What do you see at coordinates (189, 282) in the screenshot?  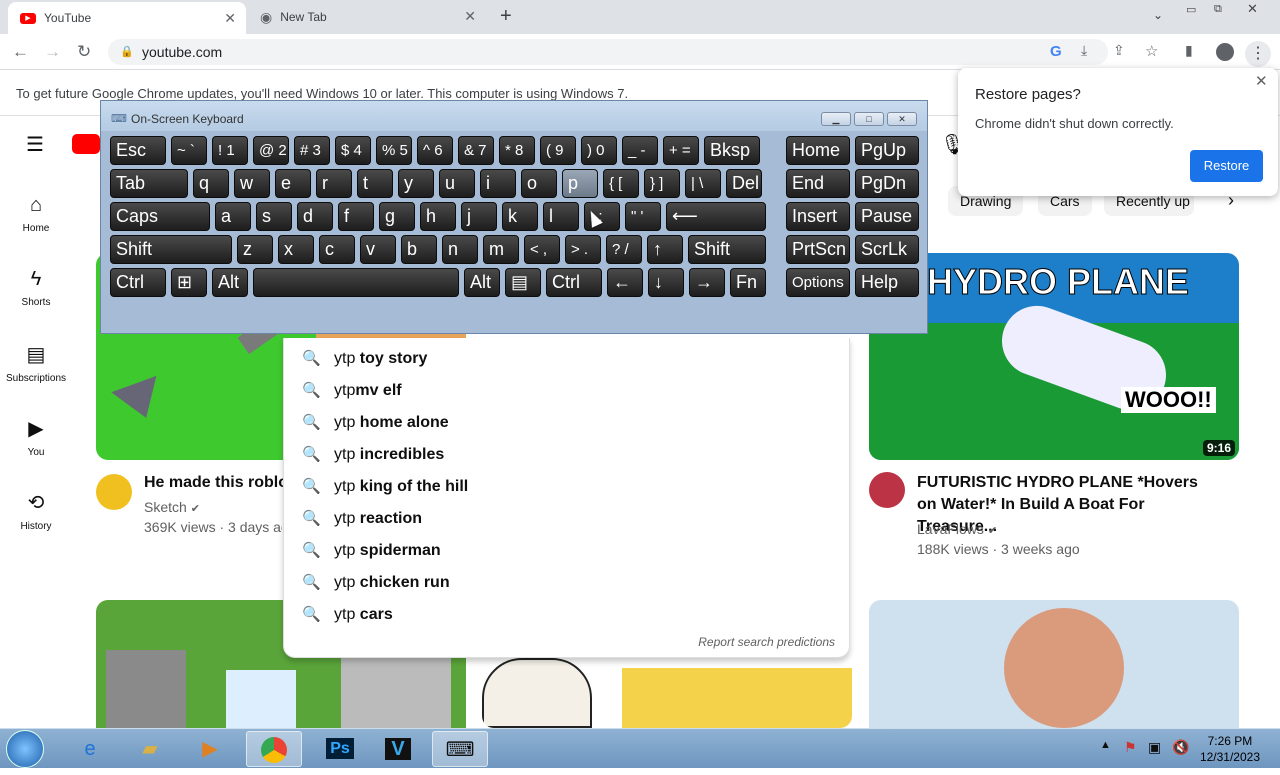 I see `osk-key: ⊞` at bounding box center [189, 282].